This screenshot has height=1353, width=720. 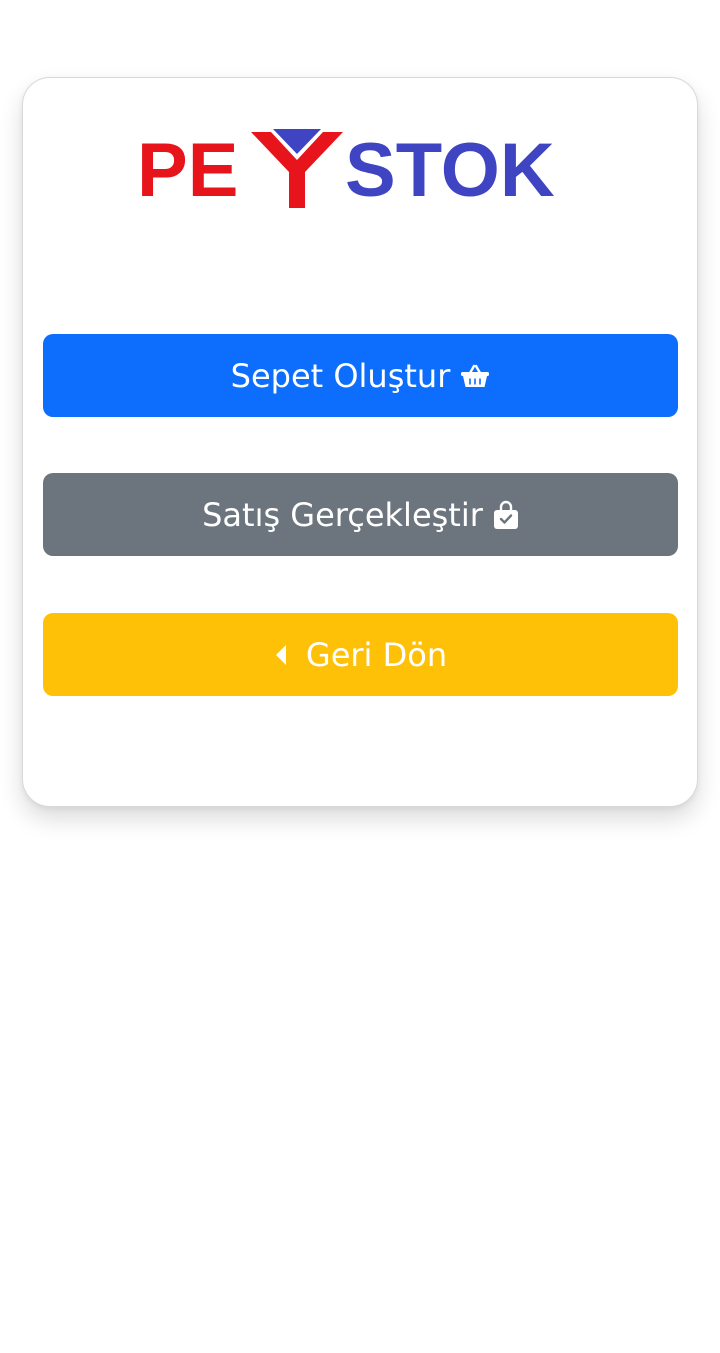 I want to click on make-sale-label: Satış Gerçekleştir, so click(x=342, y=514).